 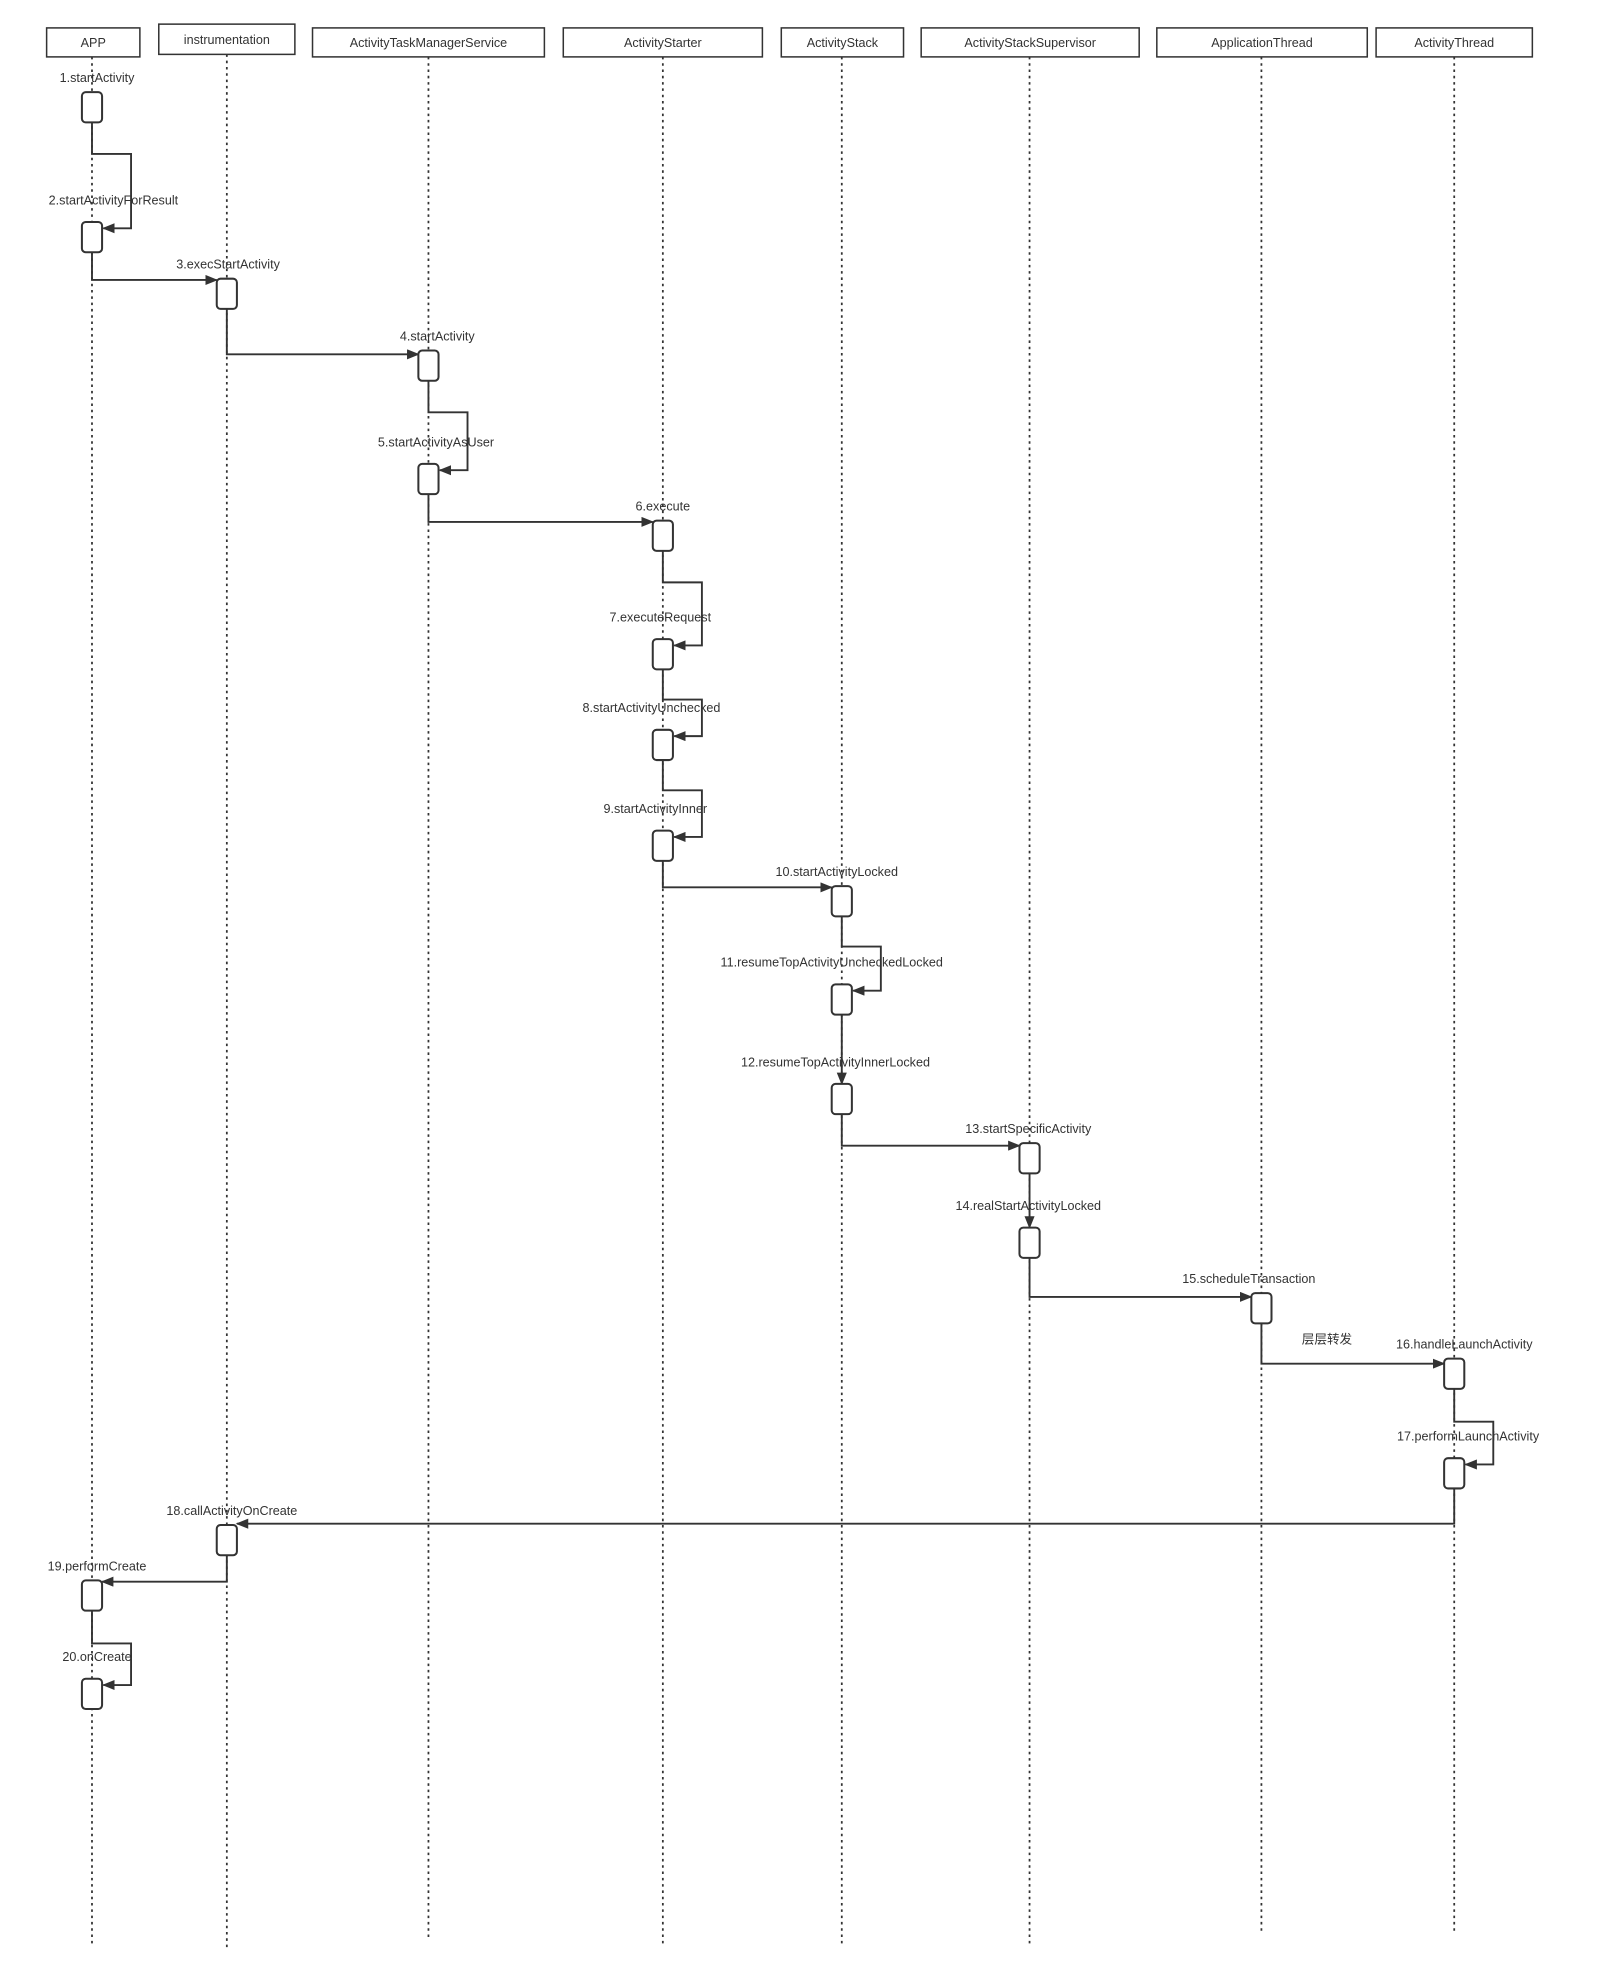 I want to click on participant: ApplicationThread, so click(x=1262, y=42).